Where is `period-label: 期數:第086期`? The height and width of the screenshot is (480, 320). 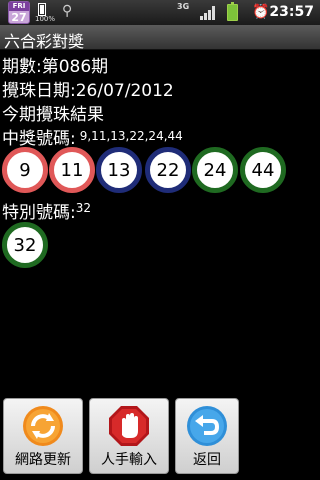 period-label: 期數:第086期 is located at coordinates (55, 67).